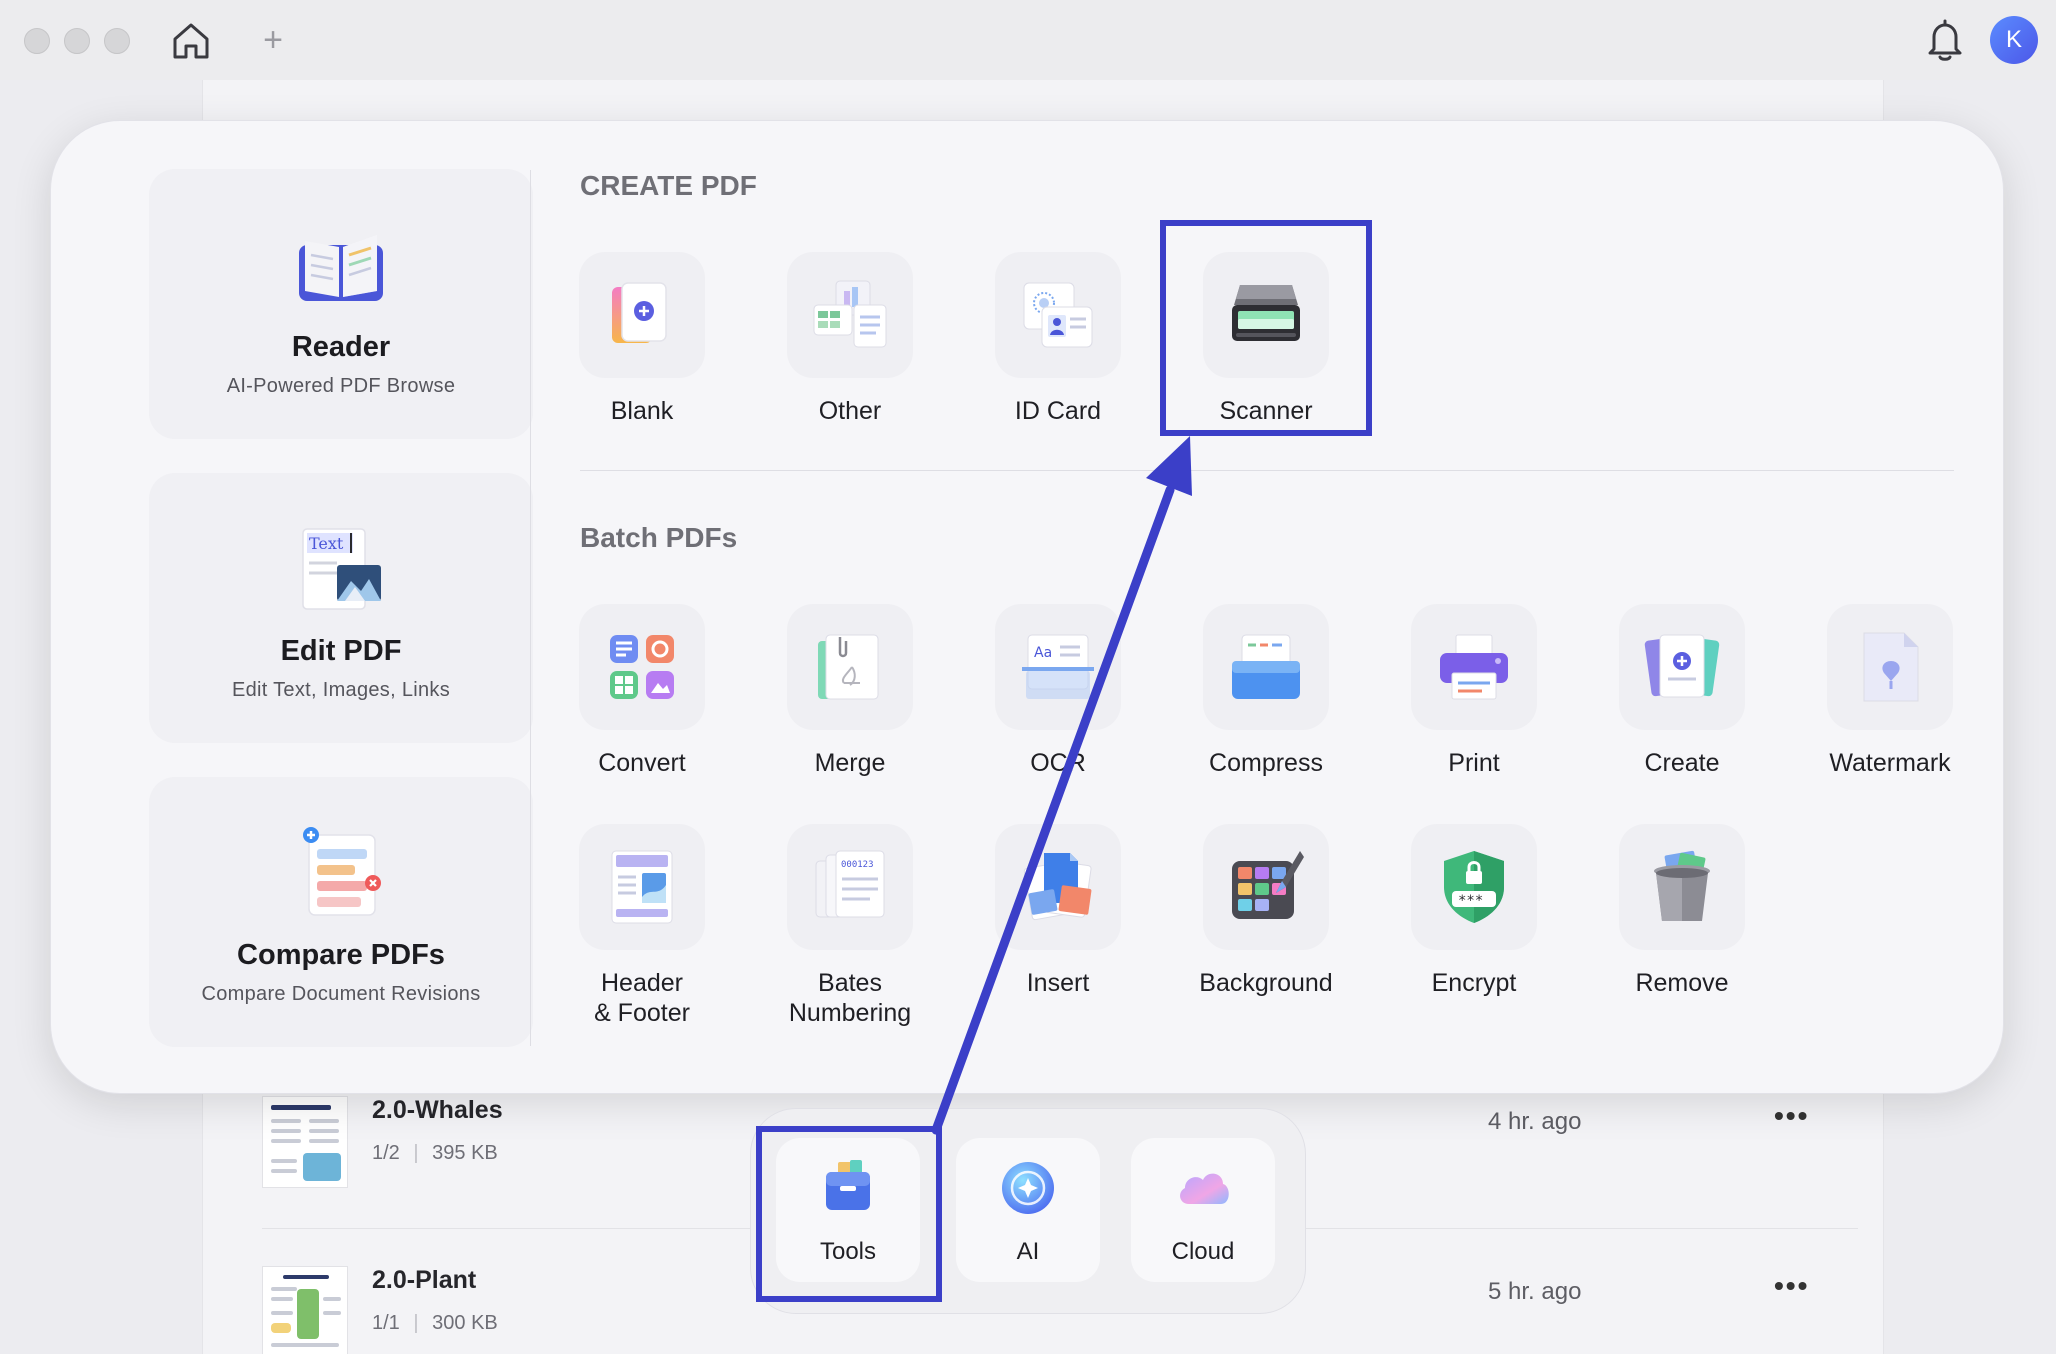 This screenshot has height=1354, width=2056. I want to click on ocr-icon: Aa, so click(1058, 666).